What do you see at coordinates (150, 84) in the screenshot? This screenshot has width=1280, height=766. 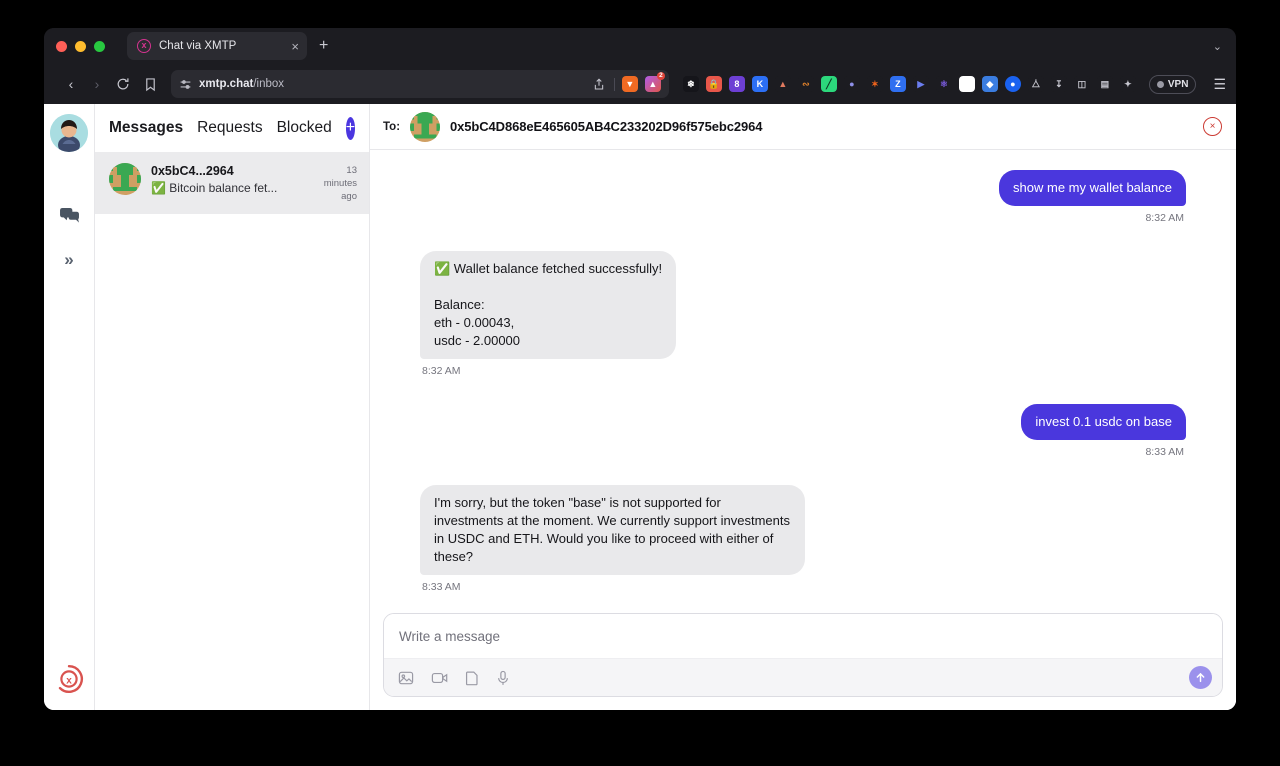 I see `bookmark-icon` at bounding box center [150, 84].